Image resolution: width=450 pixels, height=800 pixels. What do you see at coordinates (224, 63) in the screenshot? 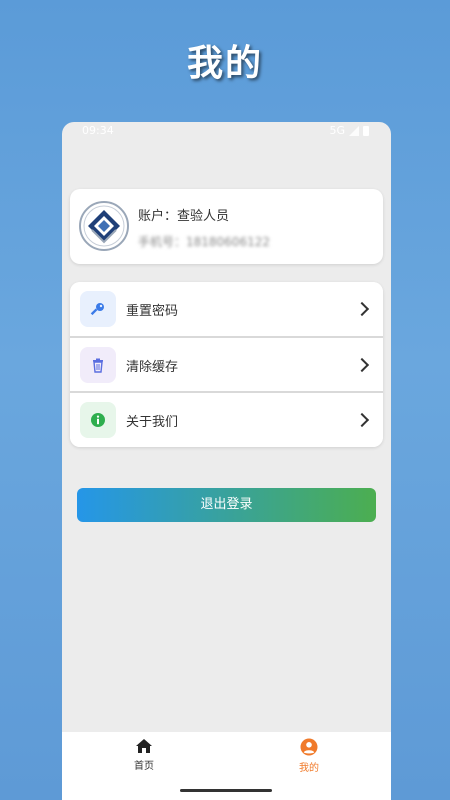
I see `page-heading: 我的` at bounding box center [224, 63].